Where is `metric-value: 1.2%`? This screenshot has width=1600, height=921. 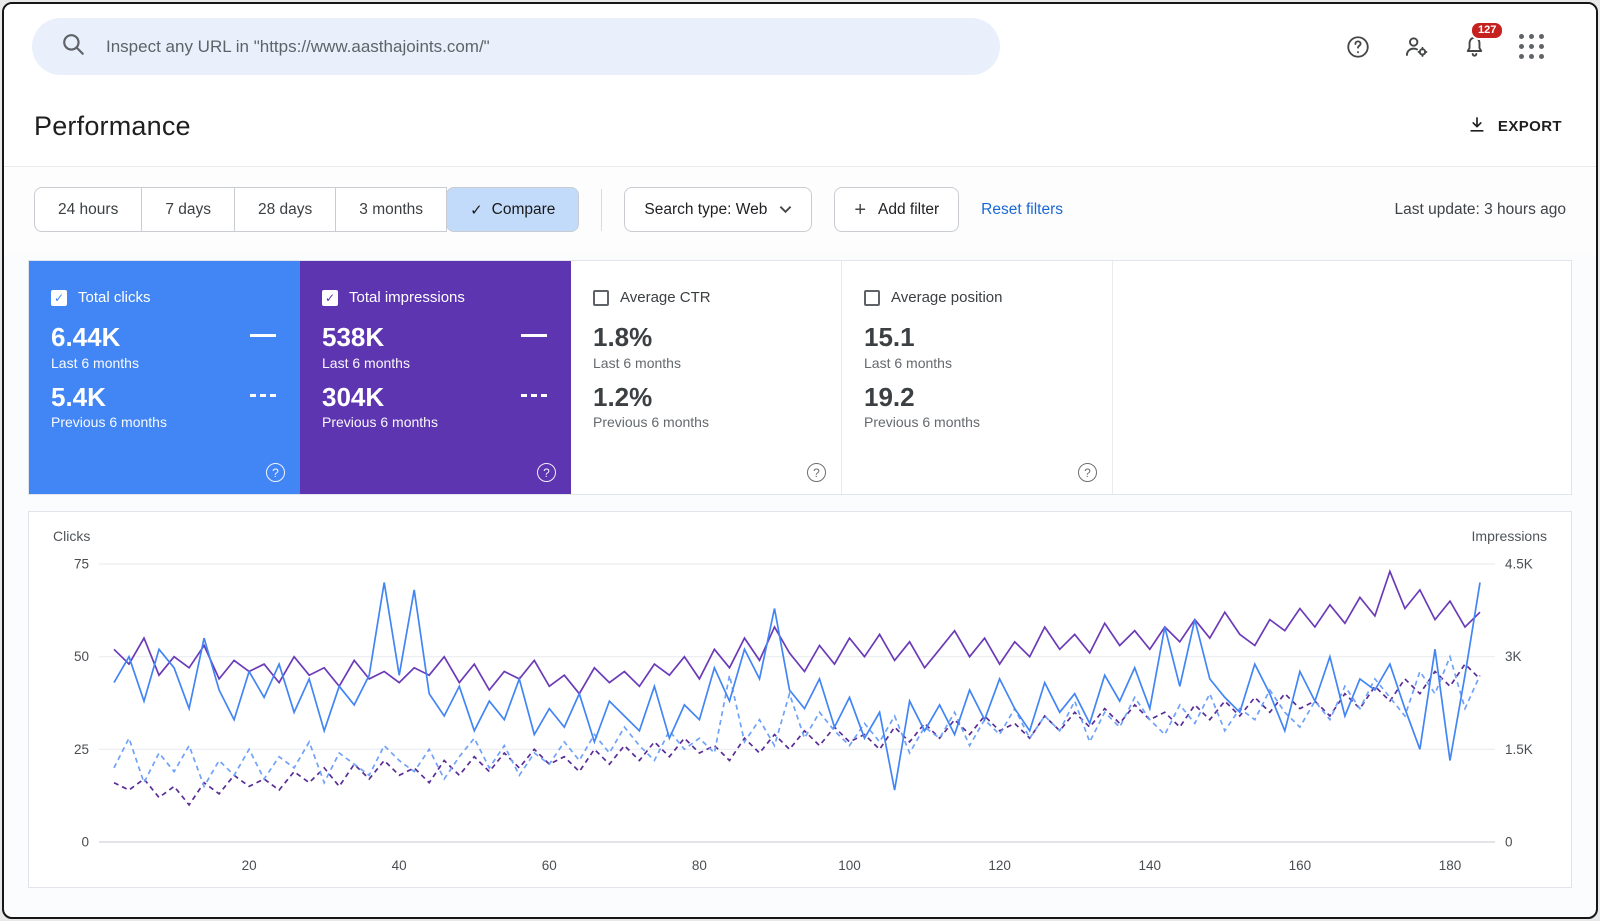
metric-value: 1.2% is located at coordinates (623, 396).